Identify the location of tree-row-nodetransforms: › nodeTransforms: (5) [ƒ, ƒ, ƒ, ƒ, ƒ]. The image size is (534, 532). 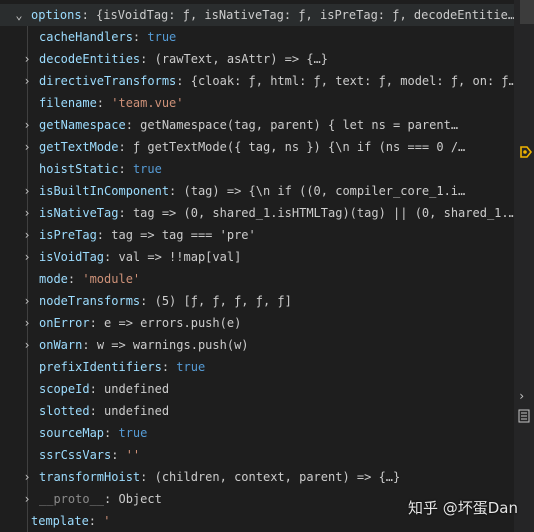
(257, 301).